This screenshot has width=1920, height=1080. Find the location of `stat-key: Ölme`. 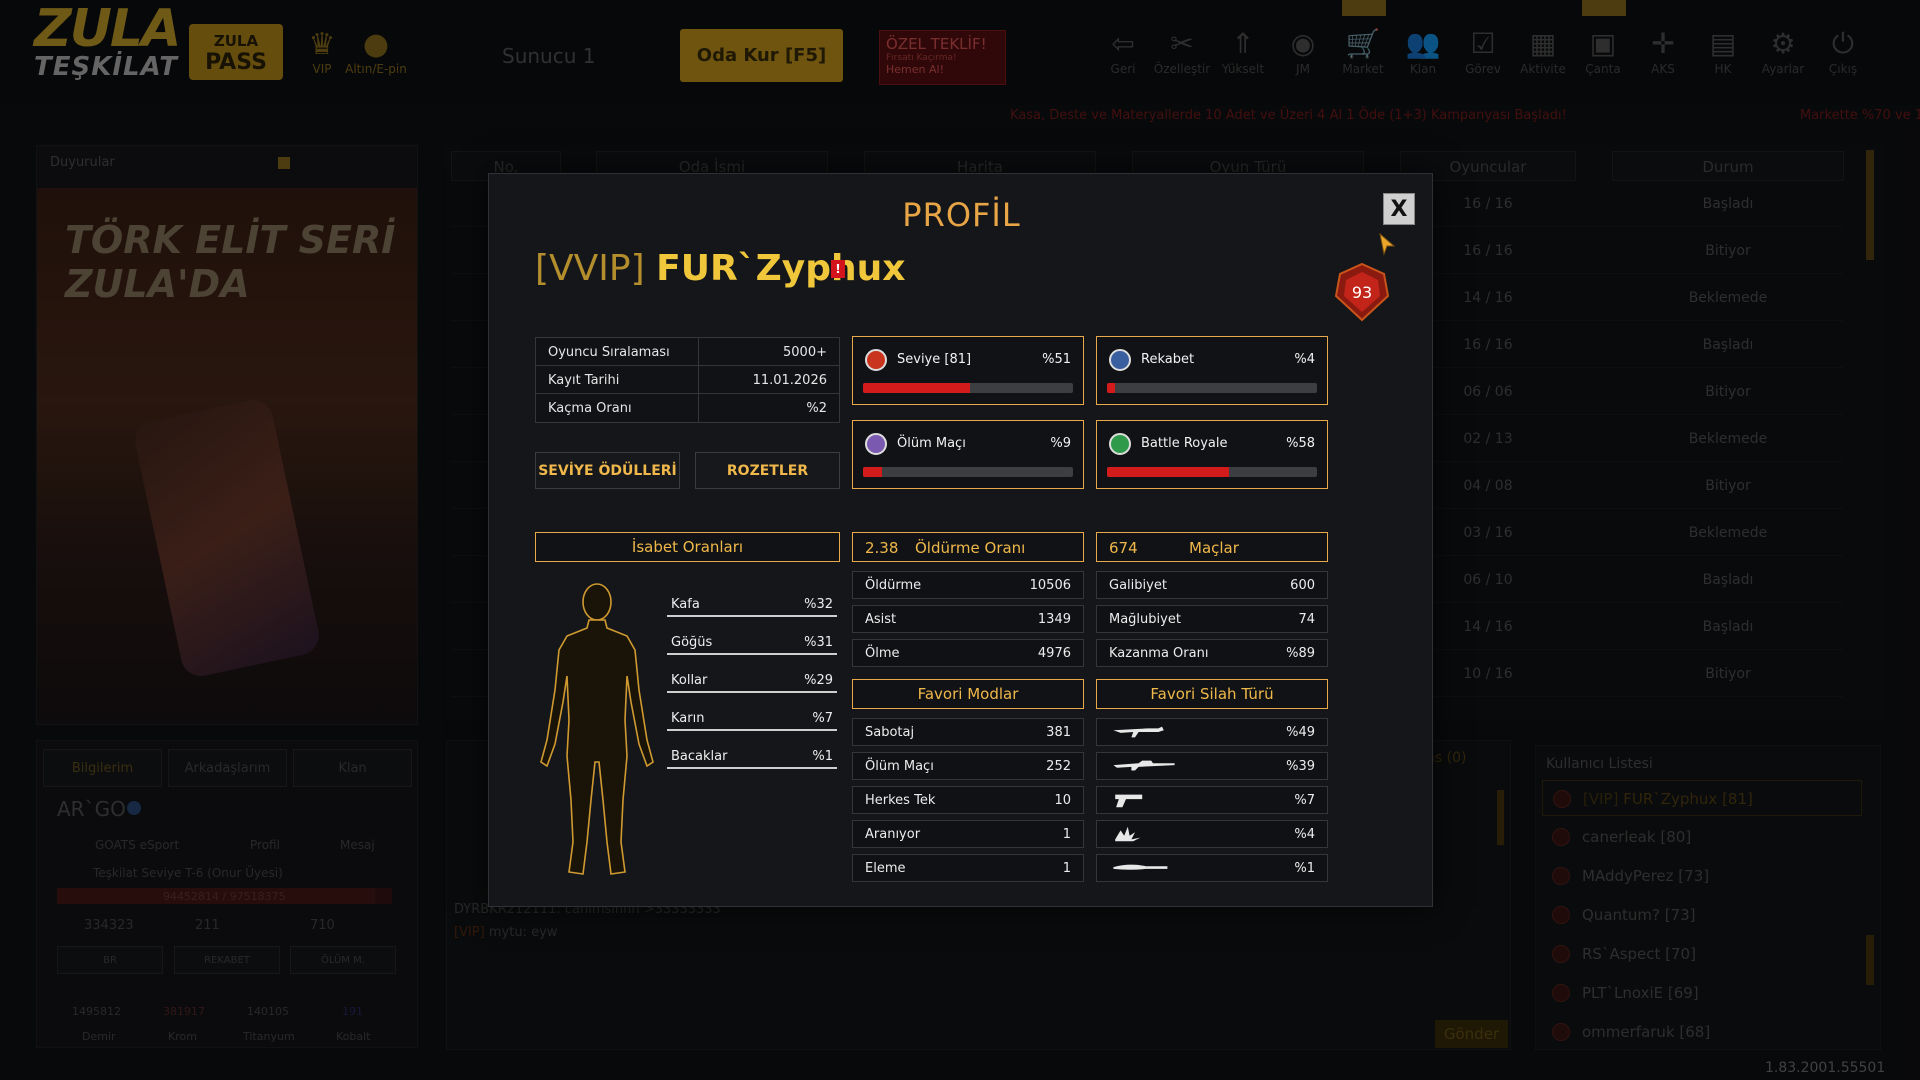

stat-key: Ölme is located at coordinates (882, 653).